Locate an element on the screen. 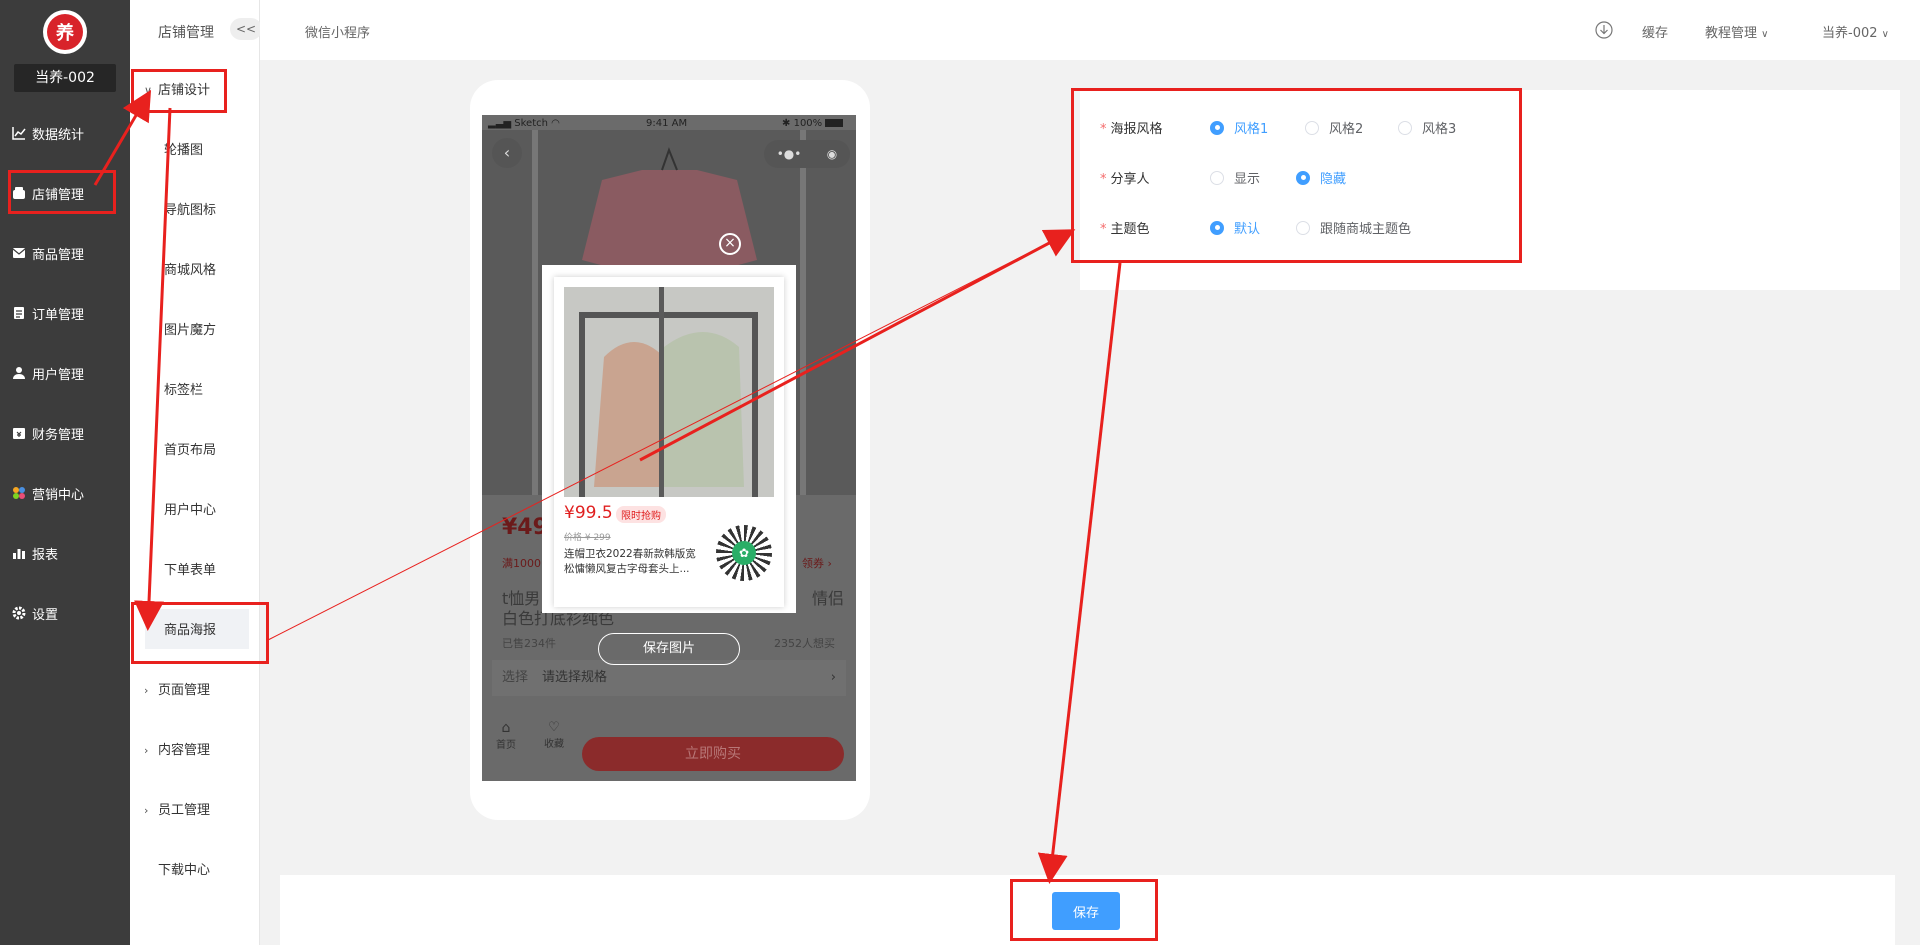 This screenshot has height=945, width=1920. sidebar-item-label: 设置 is located at coordinates (45, 615).